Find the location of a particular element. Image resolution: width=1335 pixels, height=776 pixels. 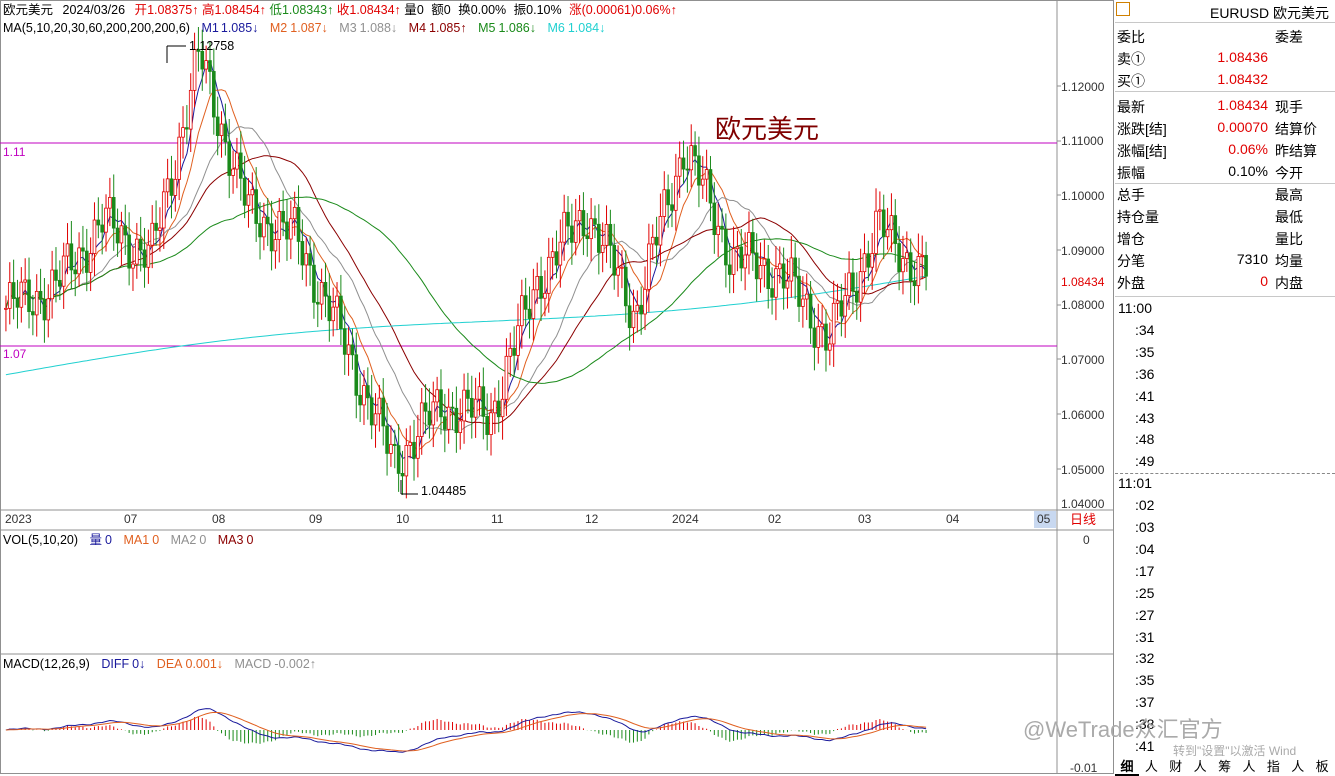

quote-row: 委比 委差 is located at coordinates (1225, 35).